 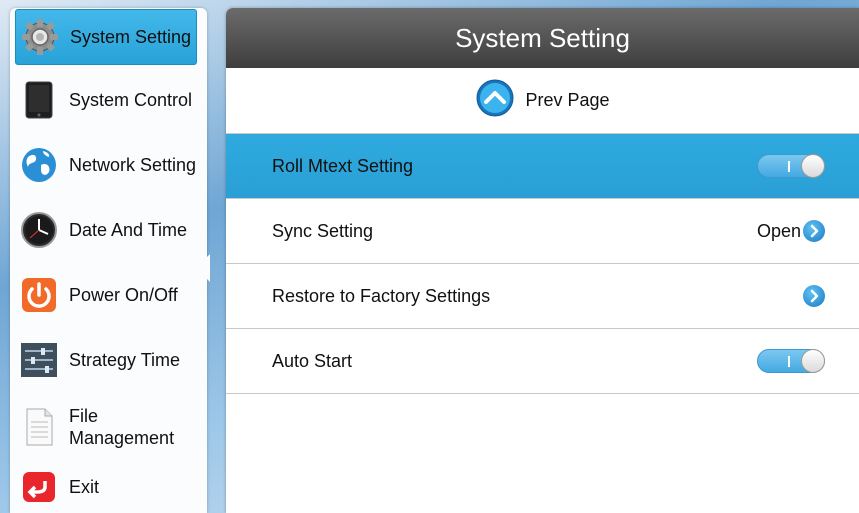 What do you see at coordinates (84, 487) in the screenshot?
I see `sidebar-item-label: Exit` at bounding box center [84, 487].